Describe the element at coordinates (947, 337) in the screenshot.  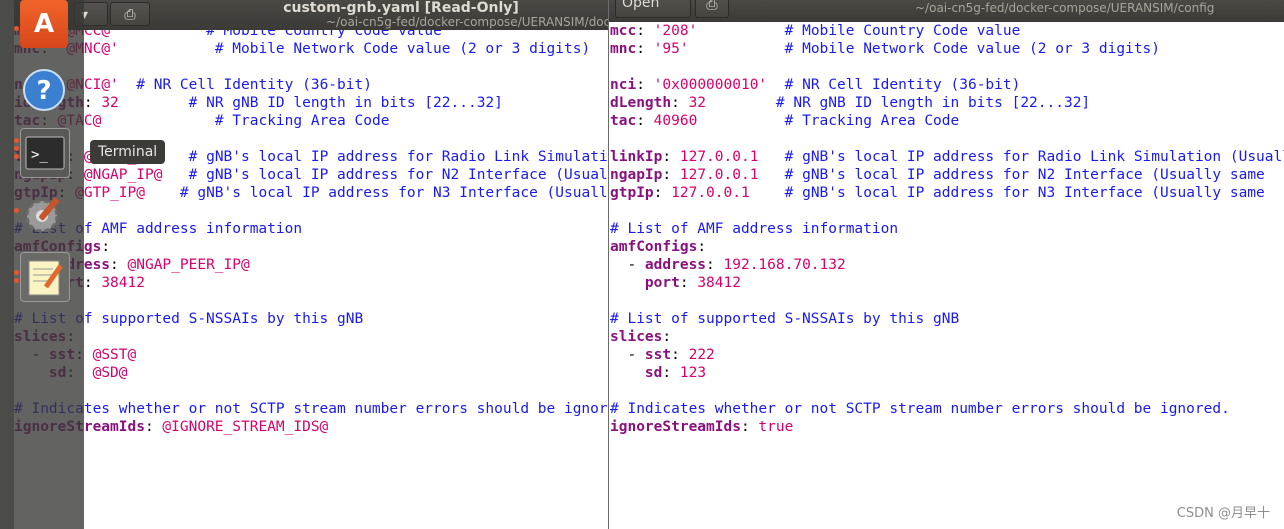
I see `code-line: slices:` at that location.